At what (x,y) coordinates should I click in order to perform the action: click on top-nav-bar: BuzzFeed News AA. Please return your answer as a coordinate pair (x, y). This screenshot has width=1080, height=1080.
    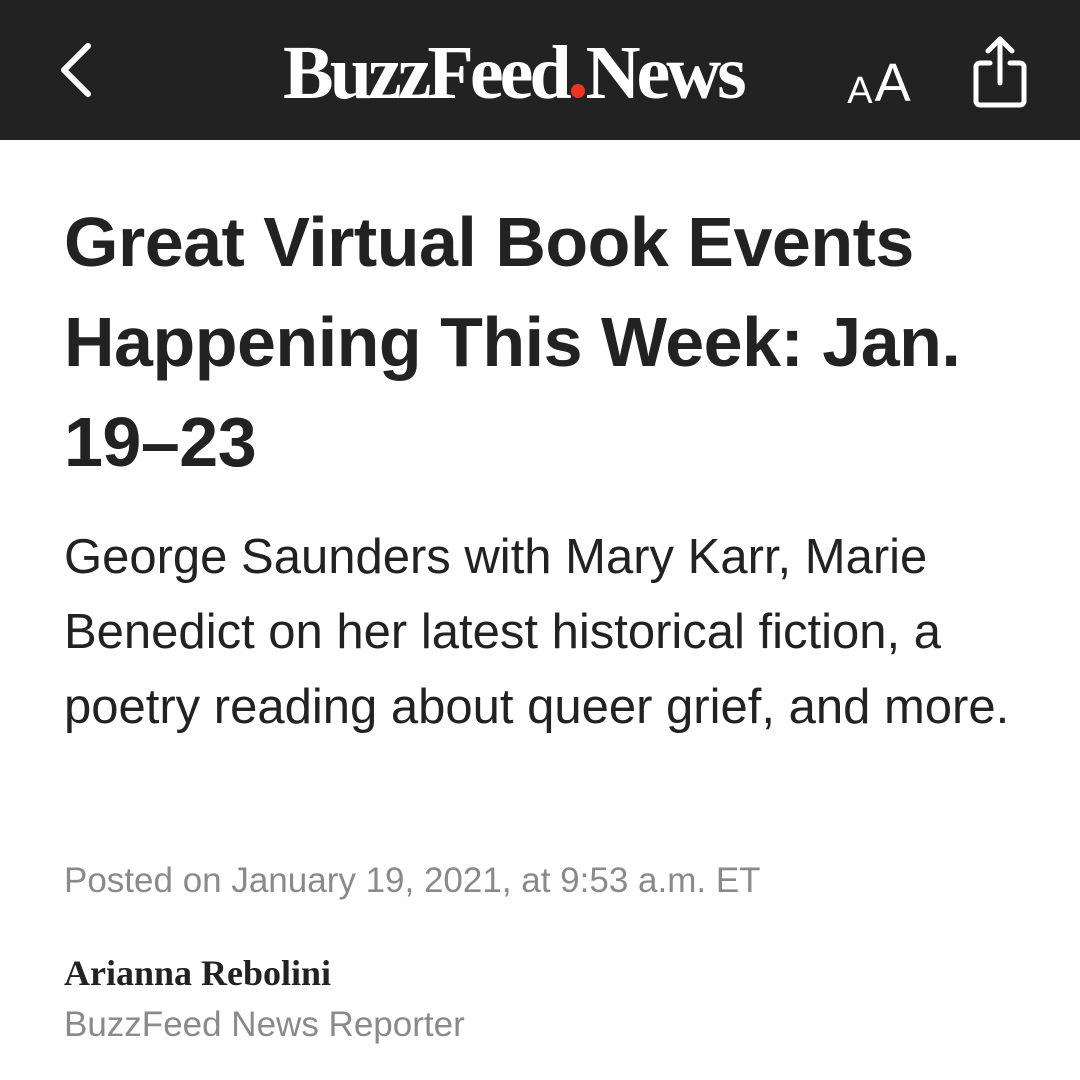
    Looking at the image, I should click on (540, 70).